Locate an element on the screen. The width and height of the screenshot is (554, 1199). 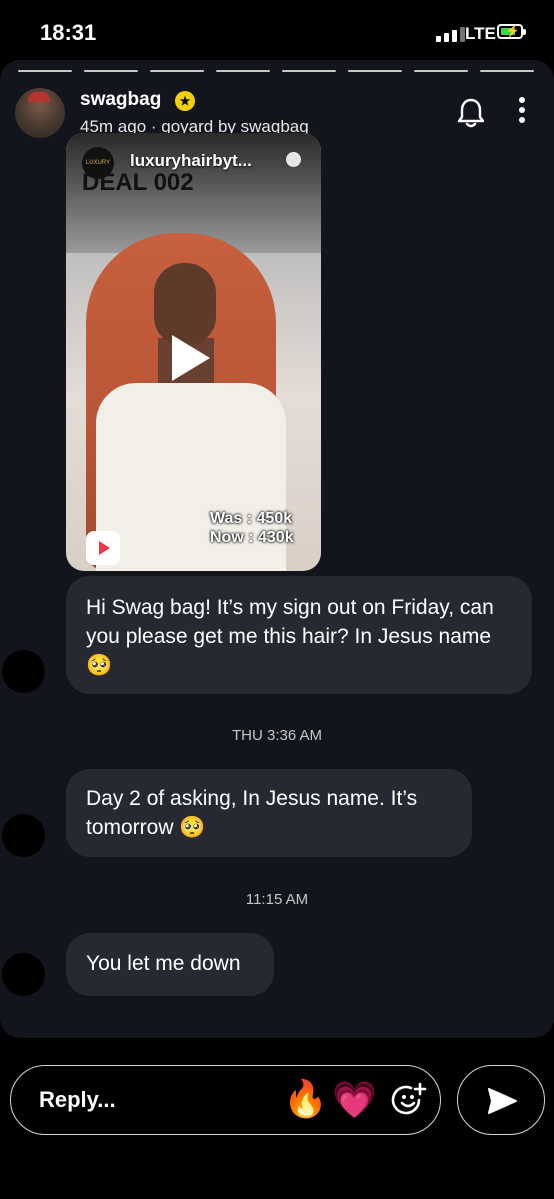
send-button is located at coordinates (501, 1100).